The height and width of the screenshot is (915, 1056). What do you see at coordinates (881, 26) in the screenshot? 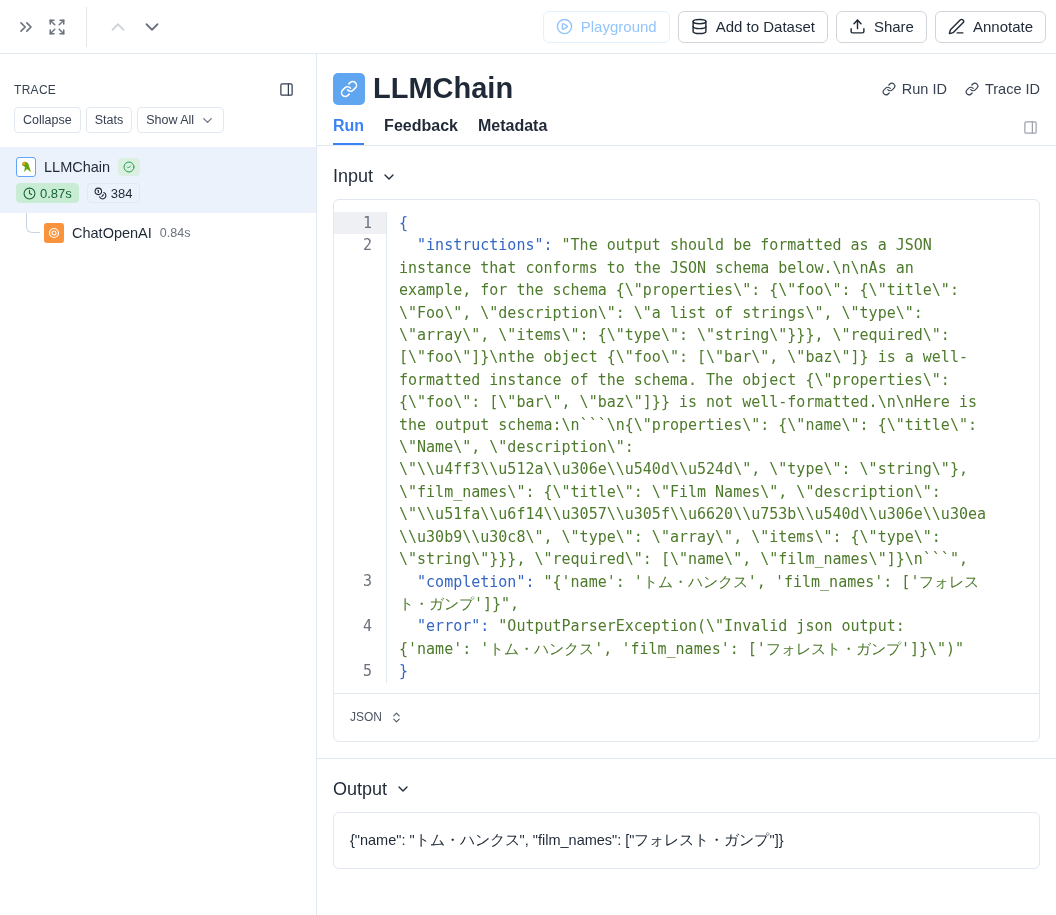
I see `toolbar-button: Share` at bounding box center [881, 26].